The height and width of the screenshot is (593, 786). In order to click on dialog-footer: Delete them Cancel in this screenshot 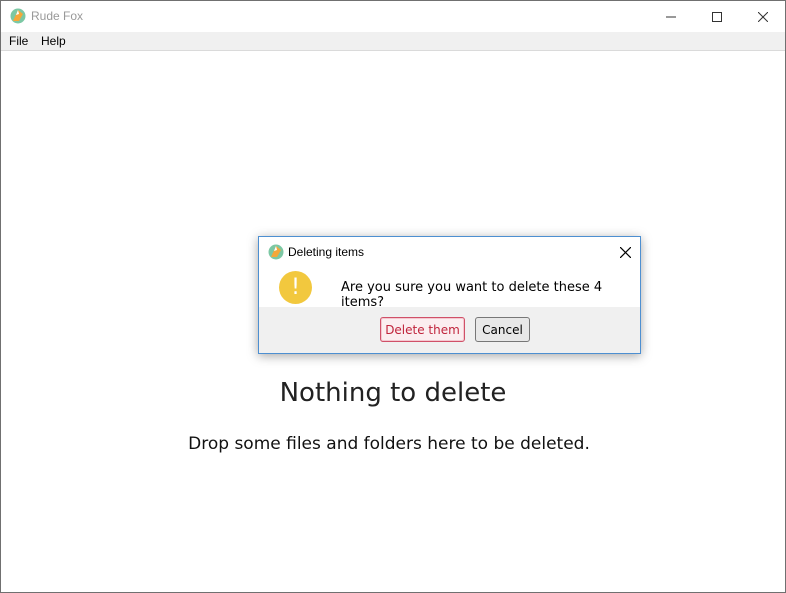, I will do `click(449, 330)`.